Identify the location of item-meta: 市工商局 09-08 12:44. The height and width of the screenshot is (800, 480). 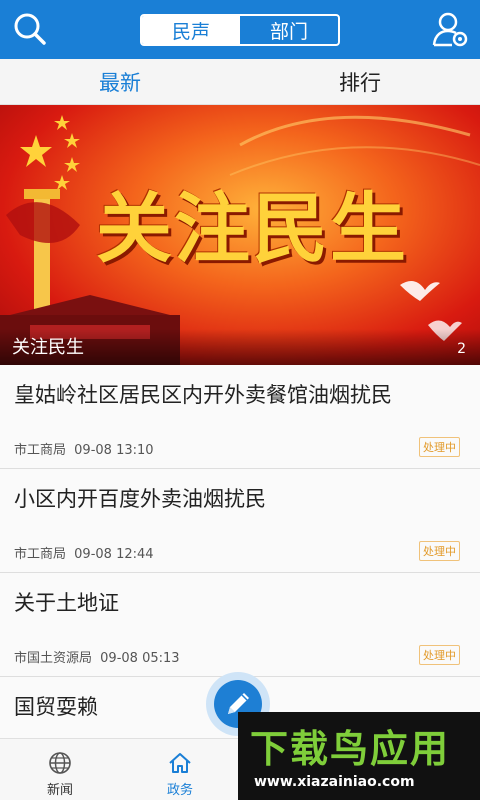
(84, 552).